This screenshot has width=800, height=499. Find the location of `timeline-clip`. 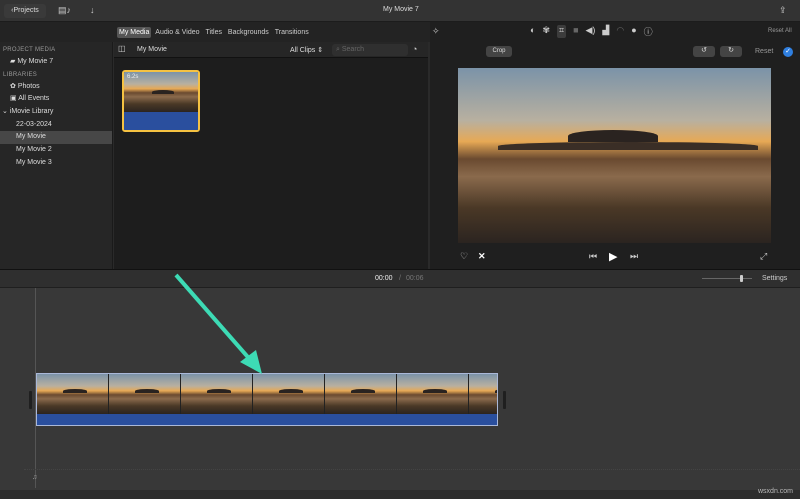

timeline-clip is located at coordinates (267, 399).